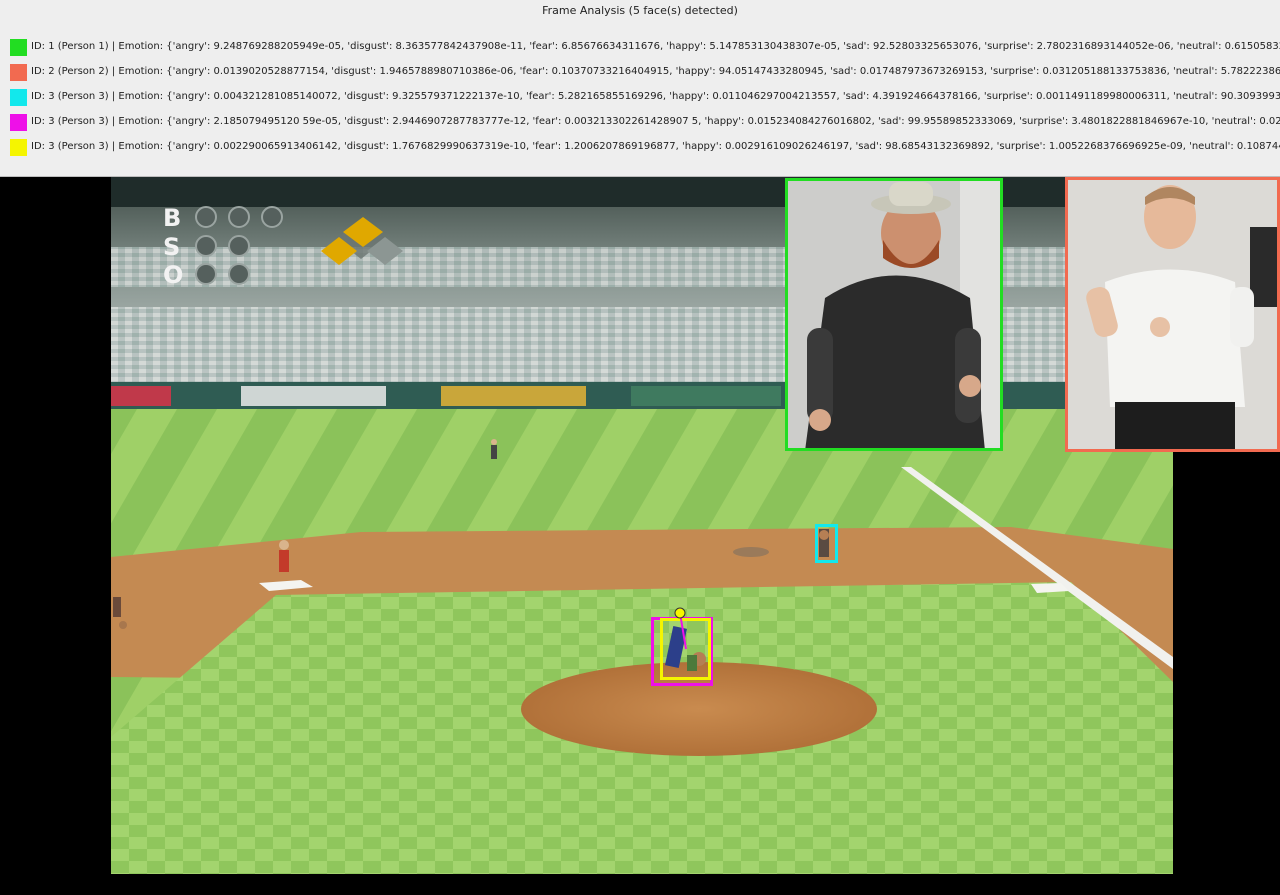  Describe the element at coordinates (494, 449) in the screenshot. I see `fielder-outfield` at that location.